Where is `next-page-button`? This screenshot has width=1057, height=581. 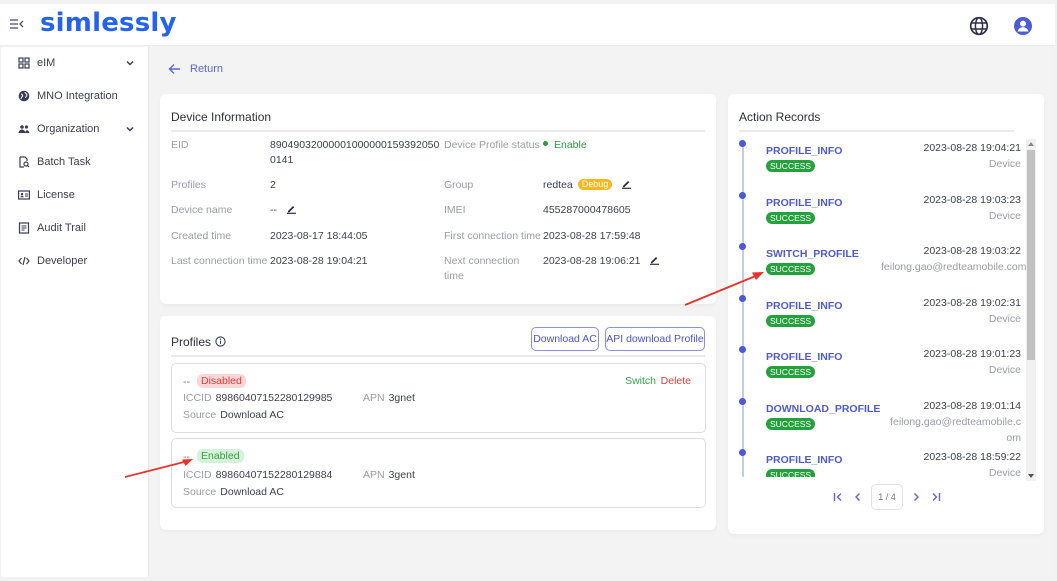 next-page-button is located at coordinates (916, 497).